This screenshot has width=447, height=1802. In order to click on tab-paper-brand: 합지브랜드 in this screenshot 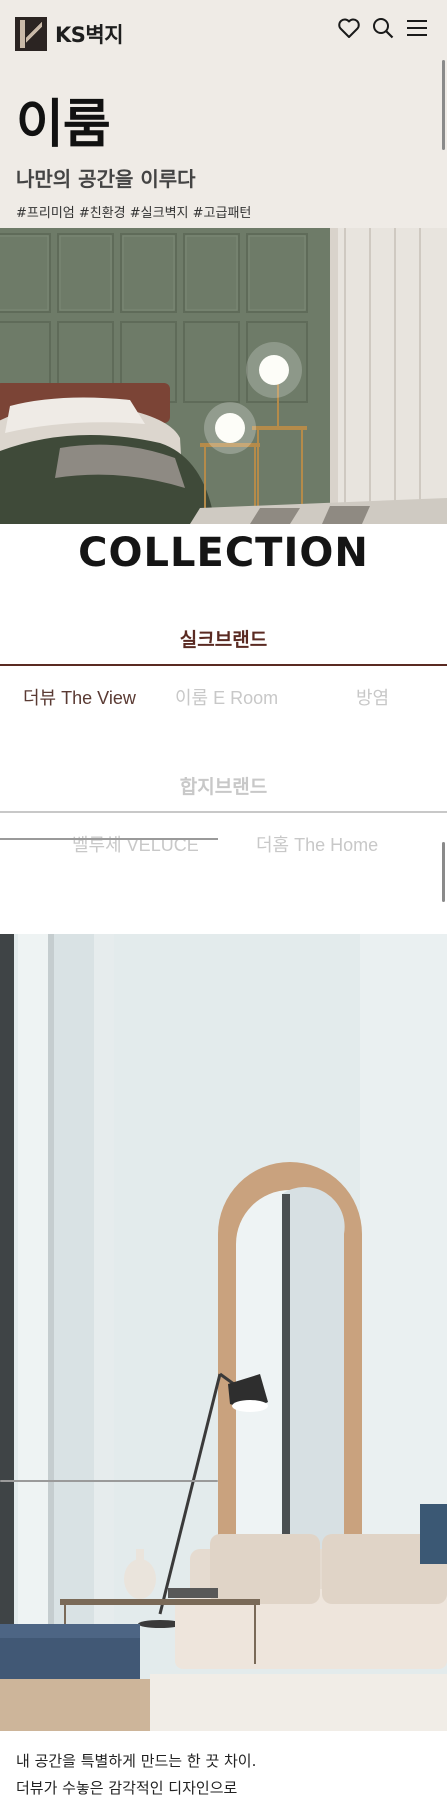, I will do `click(223, 785)`.